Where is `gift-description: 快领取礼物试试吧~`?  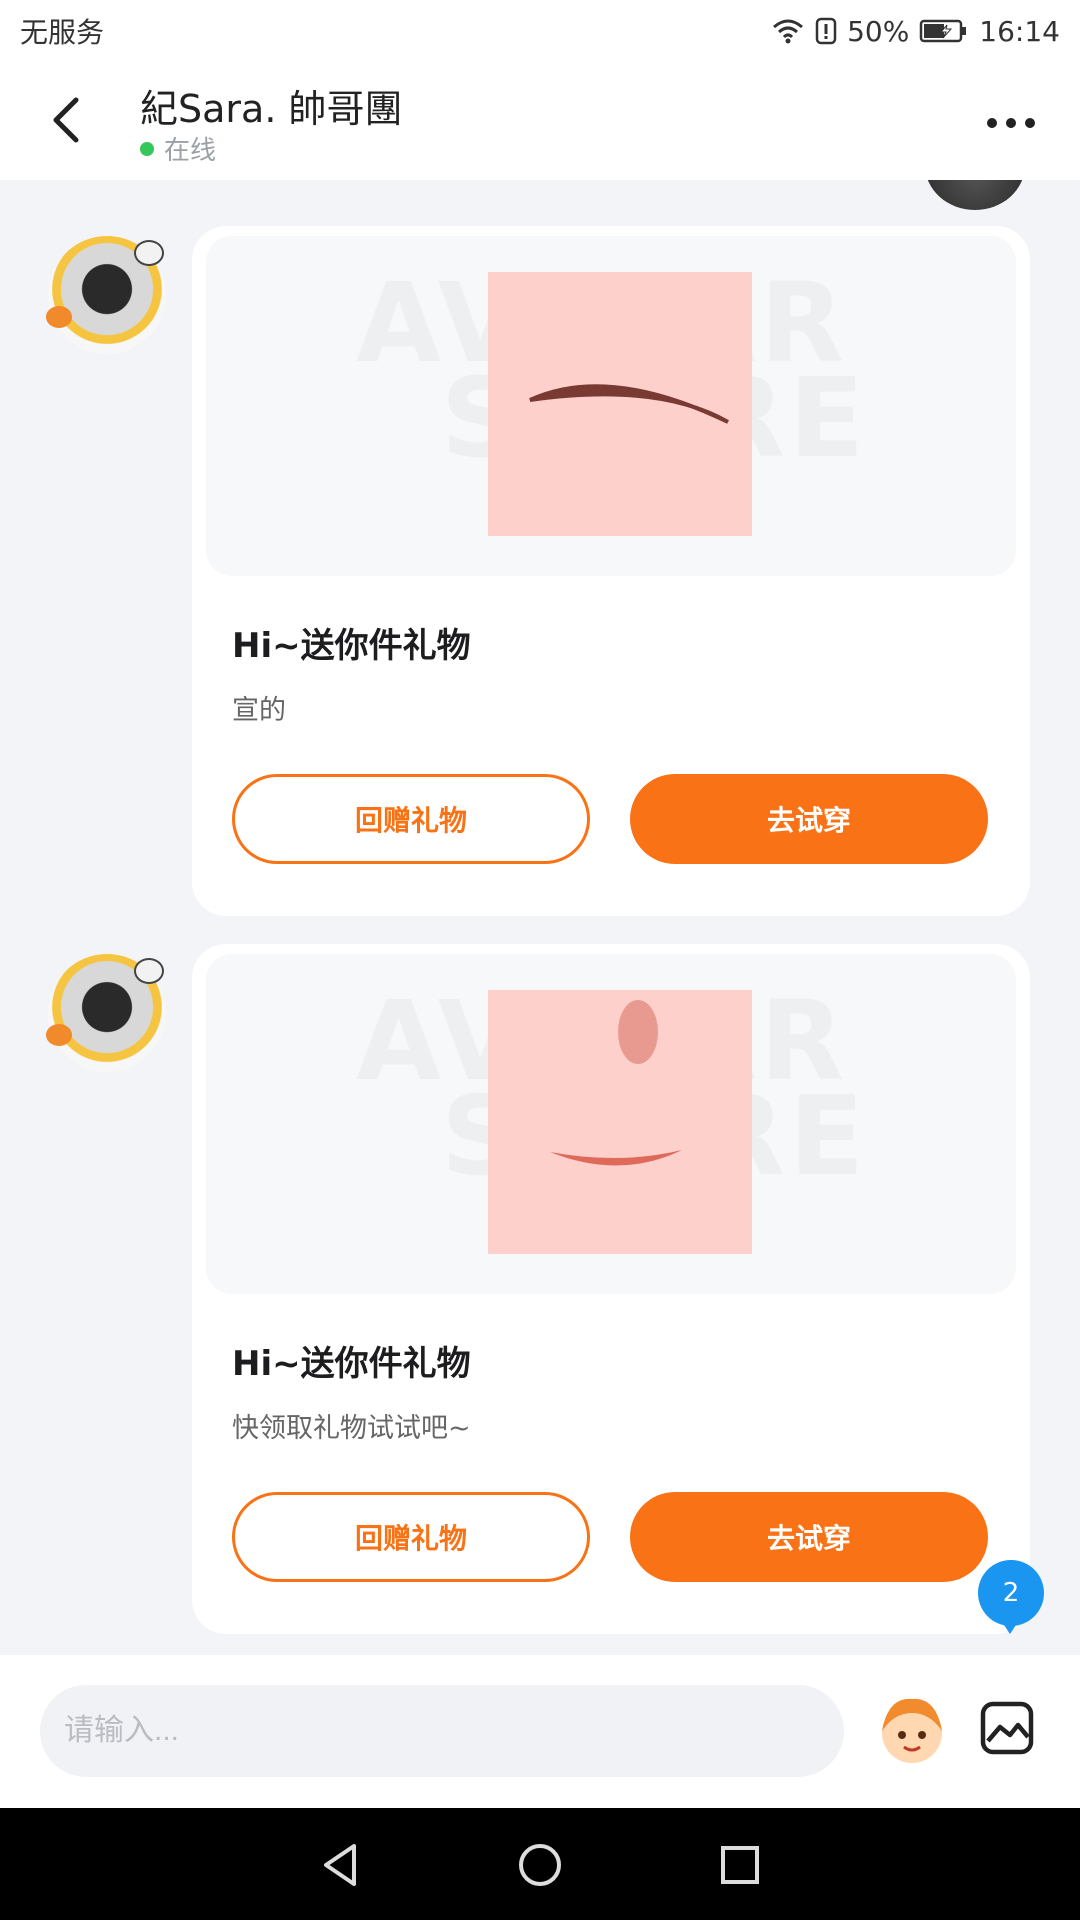 gift-description: 快领取礼物试试吧~ is located at coordinates (351, 1428).